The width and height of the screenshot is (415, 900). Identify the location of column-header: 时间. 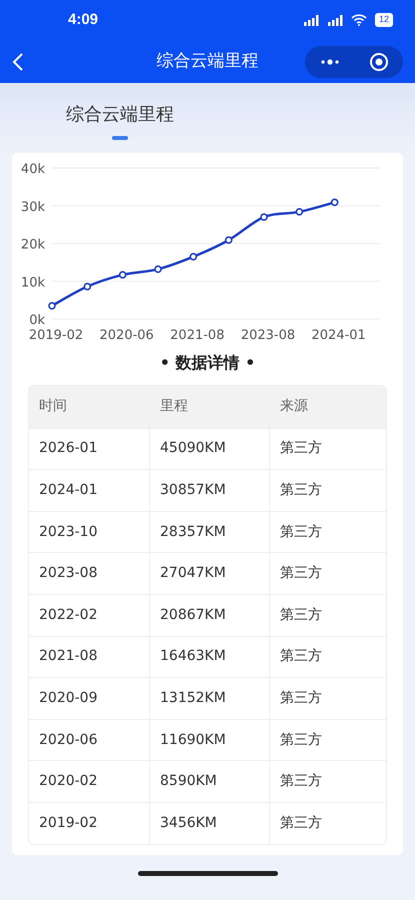
(53, 406).